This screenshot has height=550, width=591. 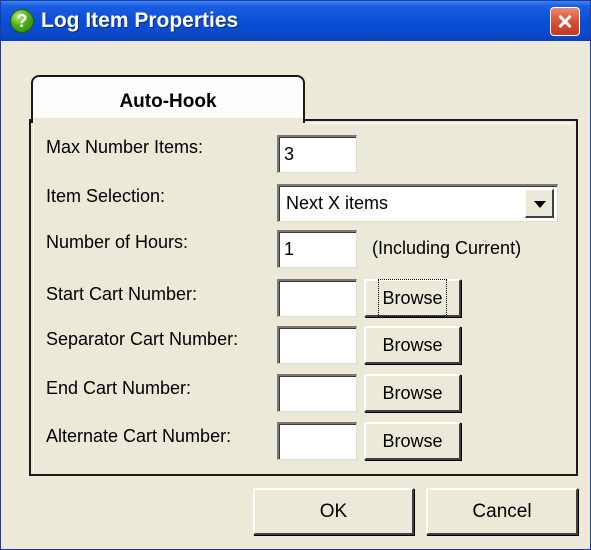 I want to click on help-icon: ?, so click(x=22, y=21).